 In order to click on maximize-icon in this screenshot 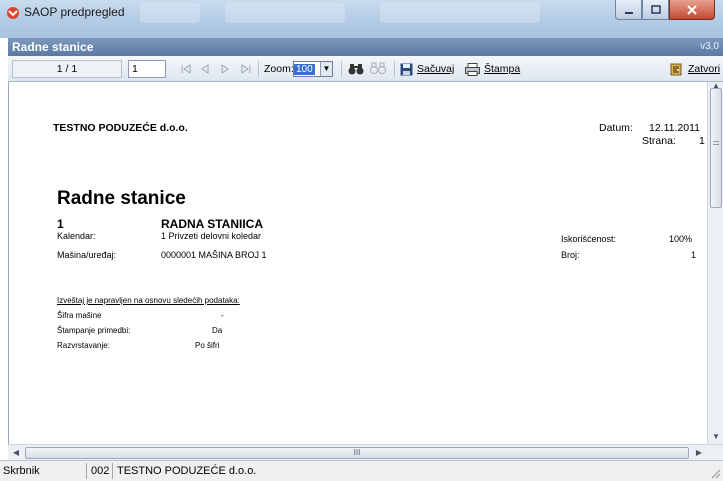, I will do `click(655, 9)`.